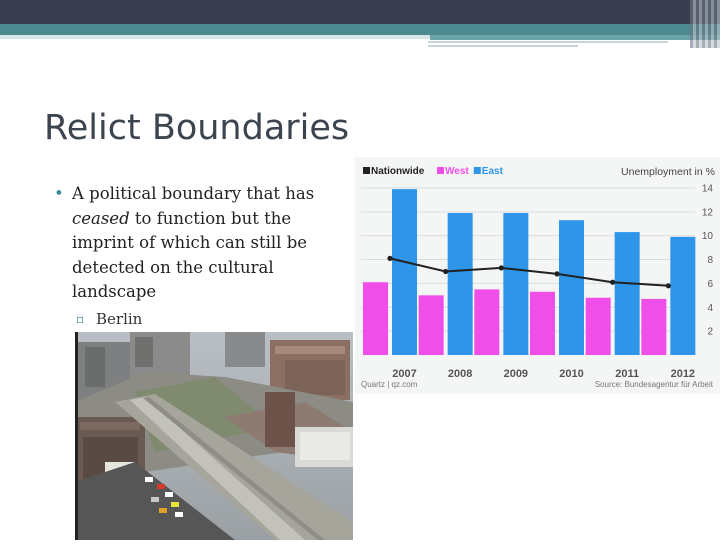 The image size is (720, 544). What do you see at coordinates (710, 308) in the screenshot?
I see `y-tick-label: 4` at bounding box center [710, 308].